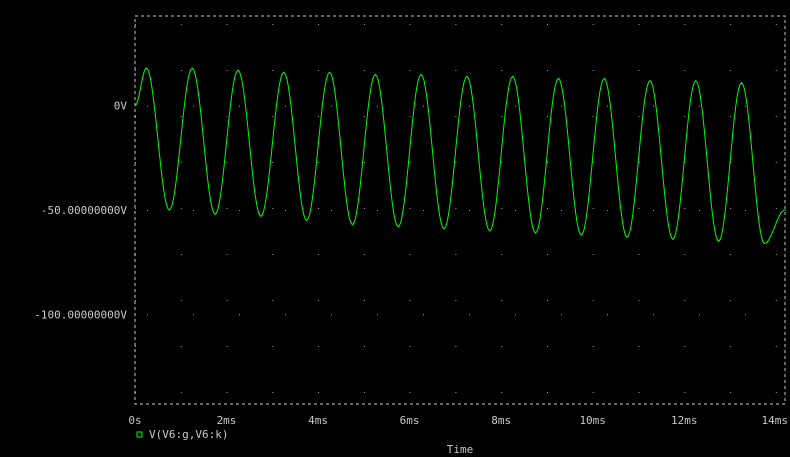 This screenshot has height=457, width=790. I want to click on x-tick-label: 2ms, so click(227, 420).